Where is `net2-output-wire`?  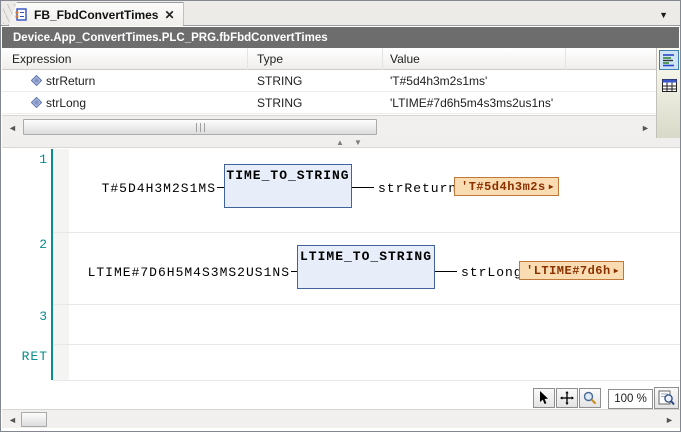
net2-output-wire is located at coordinates (446, 271).